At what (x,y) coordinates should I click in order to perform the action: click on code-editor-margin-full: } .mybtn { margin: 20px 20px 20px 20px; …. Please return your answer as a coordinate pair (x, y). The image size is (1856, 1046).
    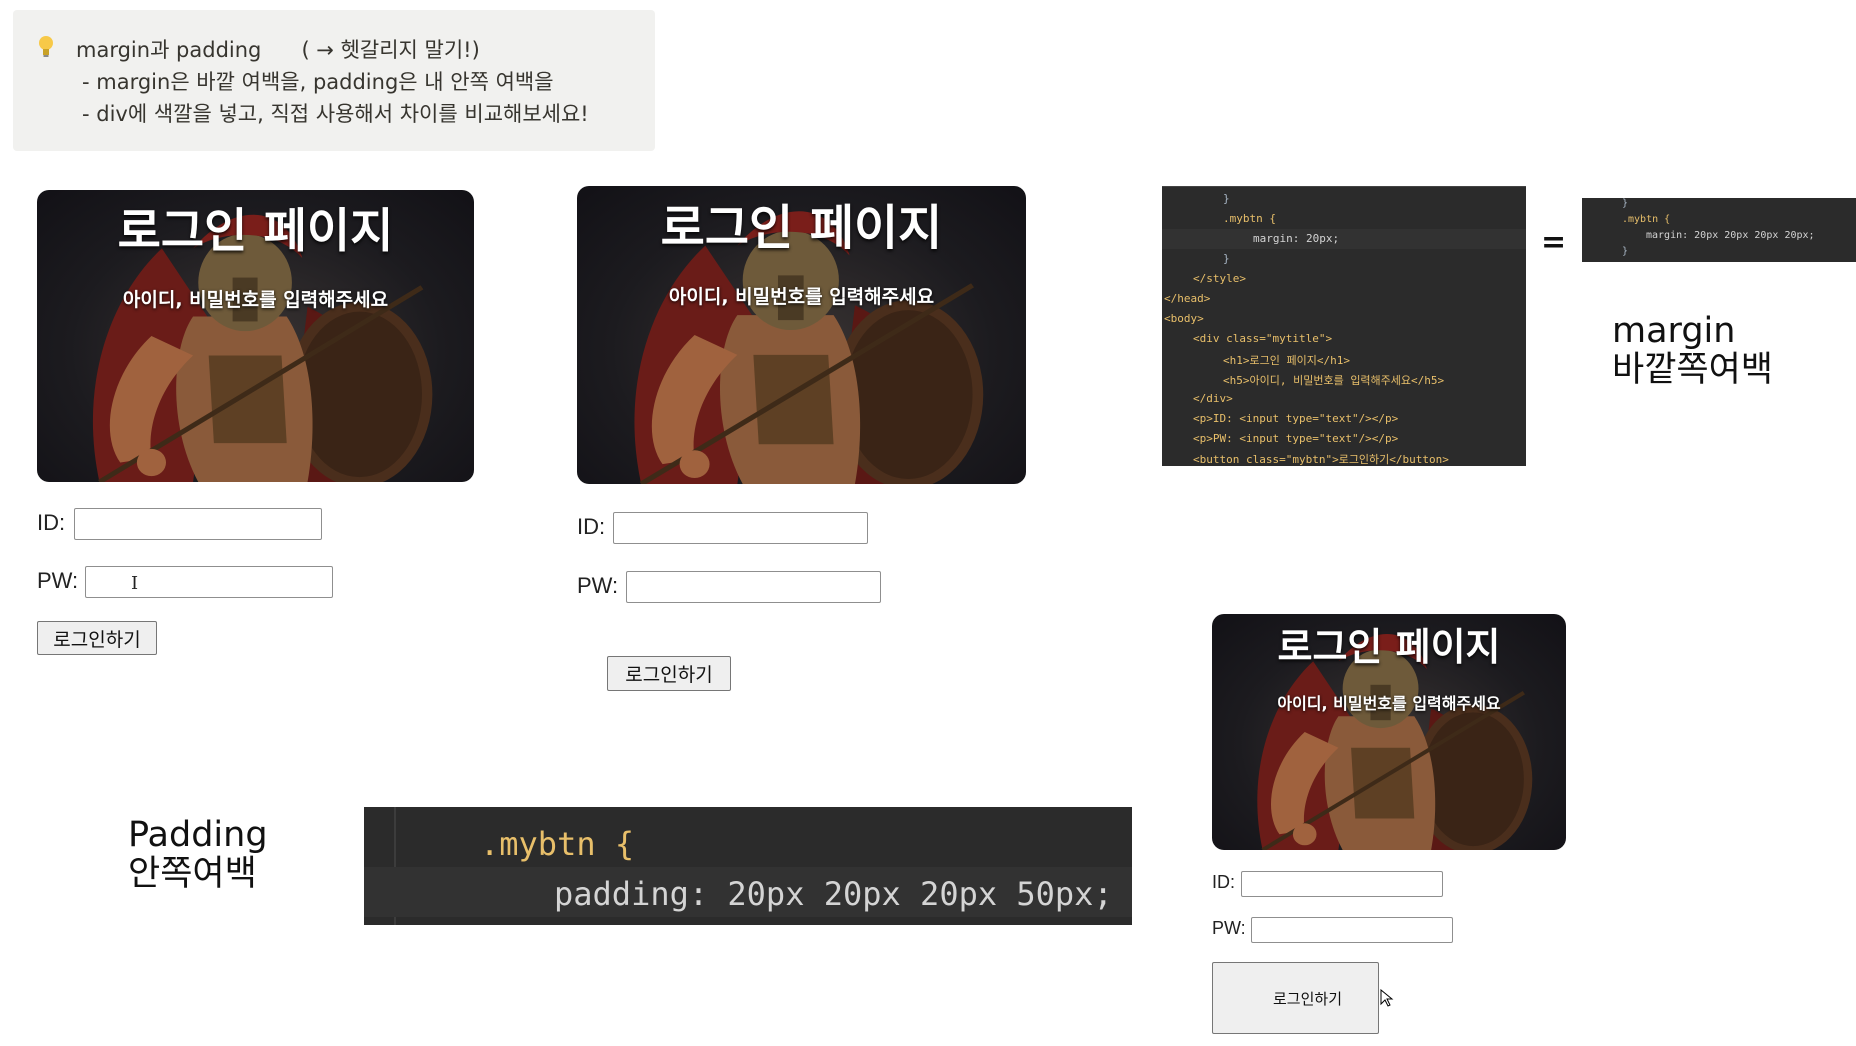
    Looking at the image, I should click on (1719, 230).